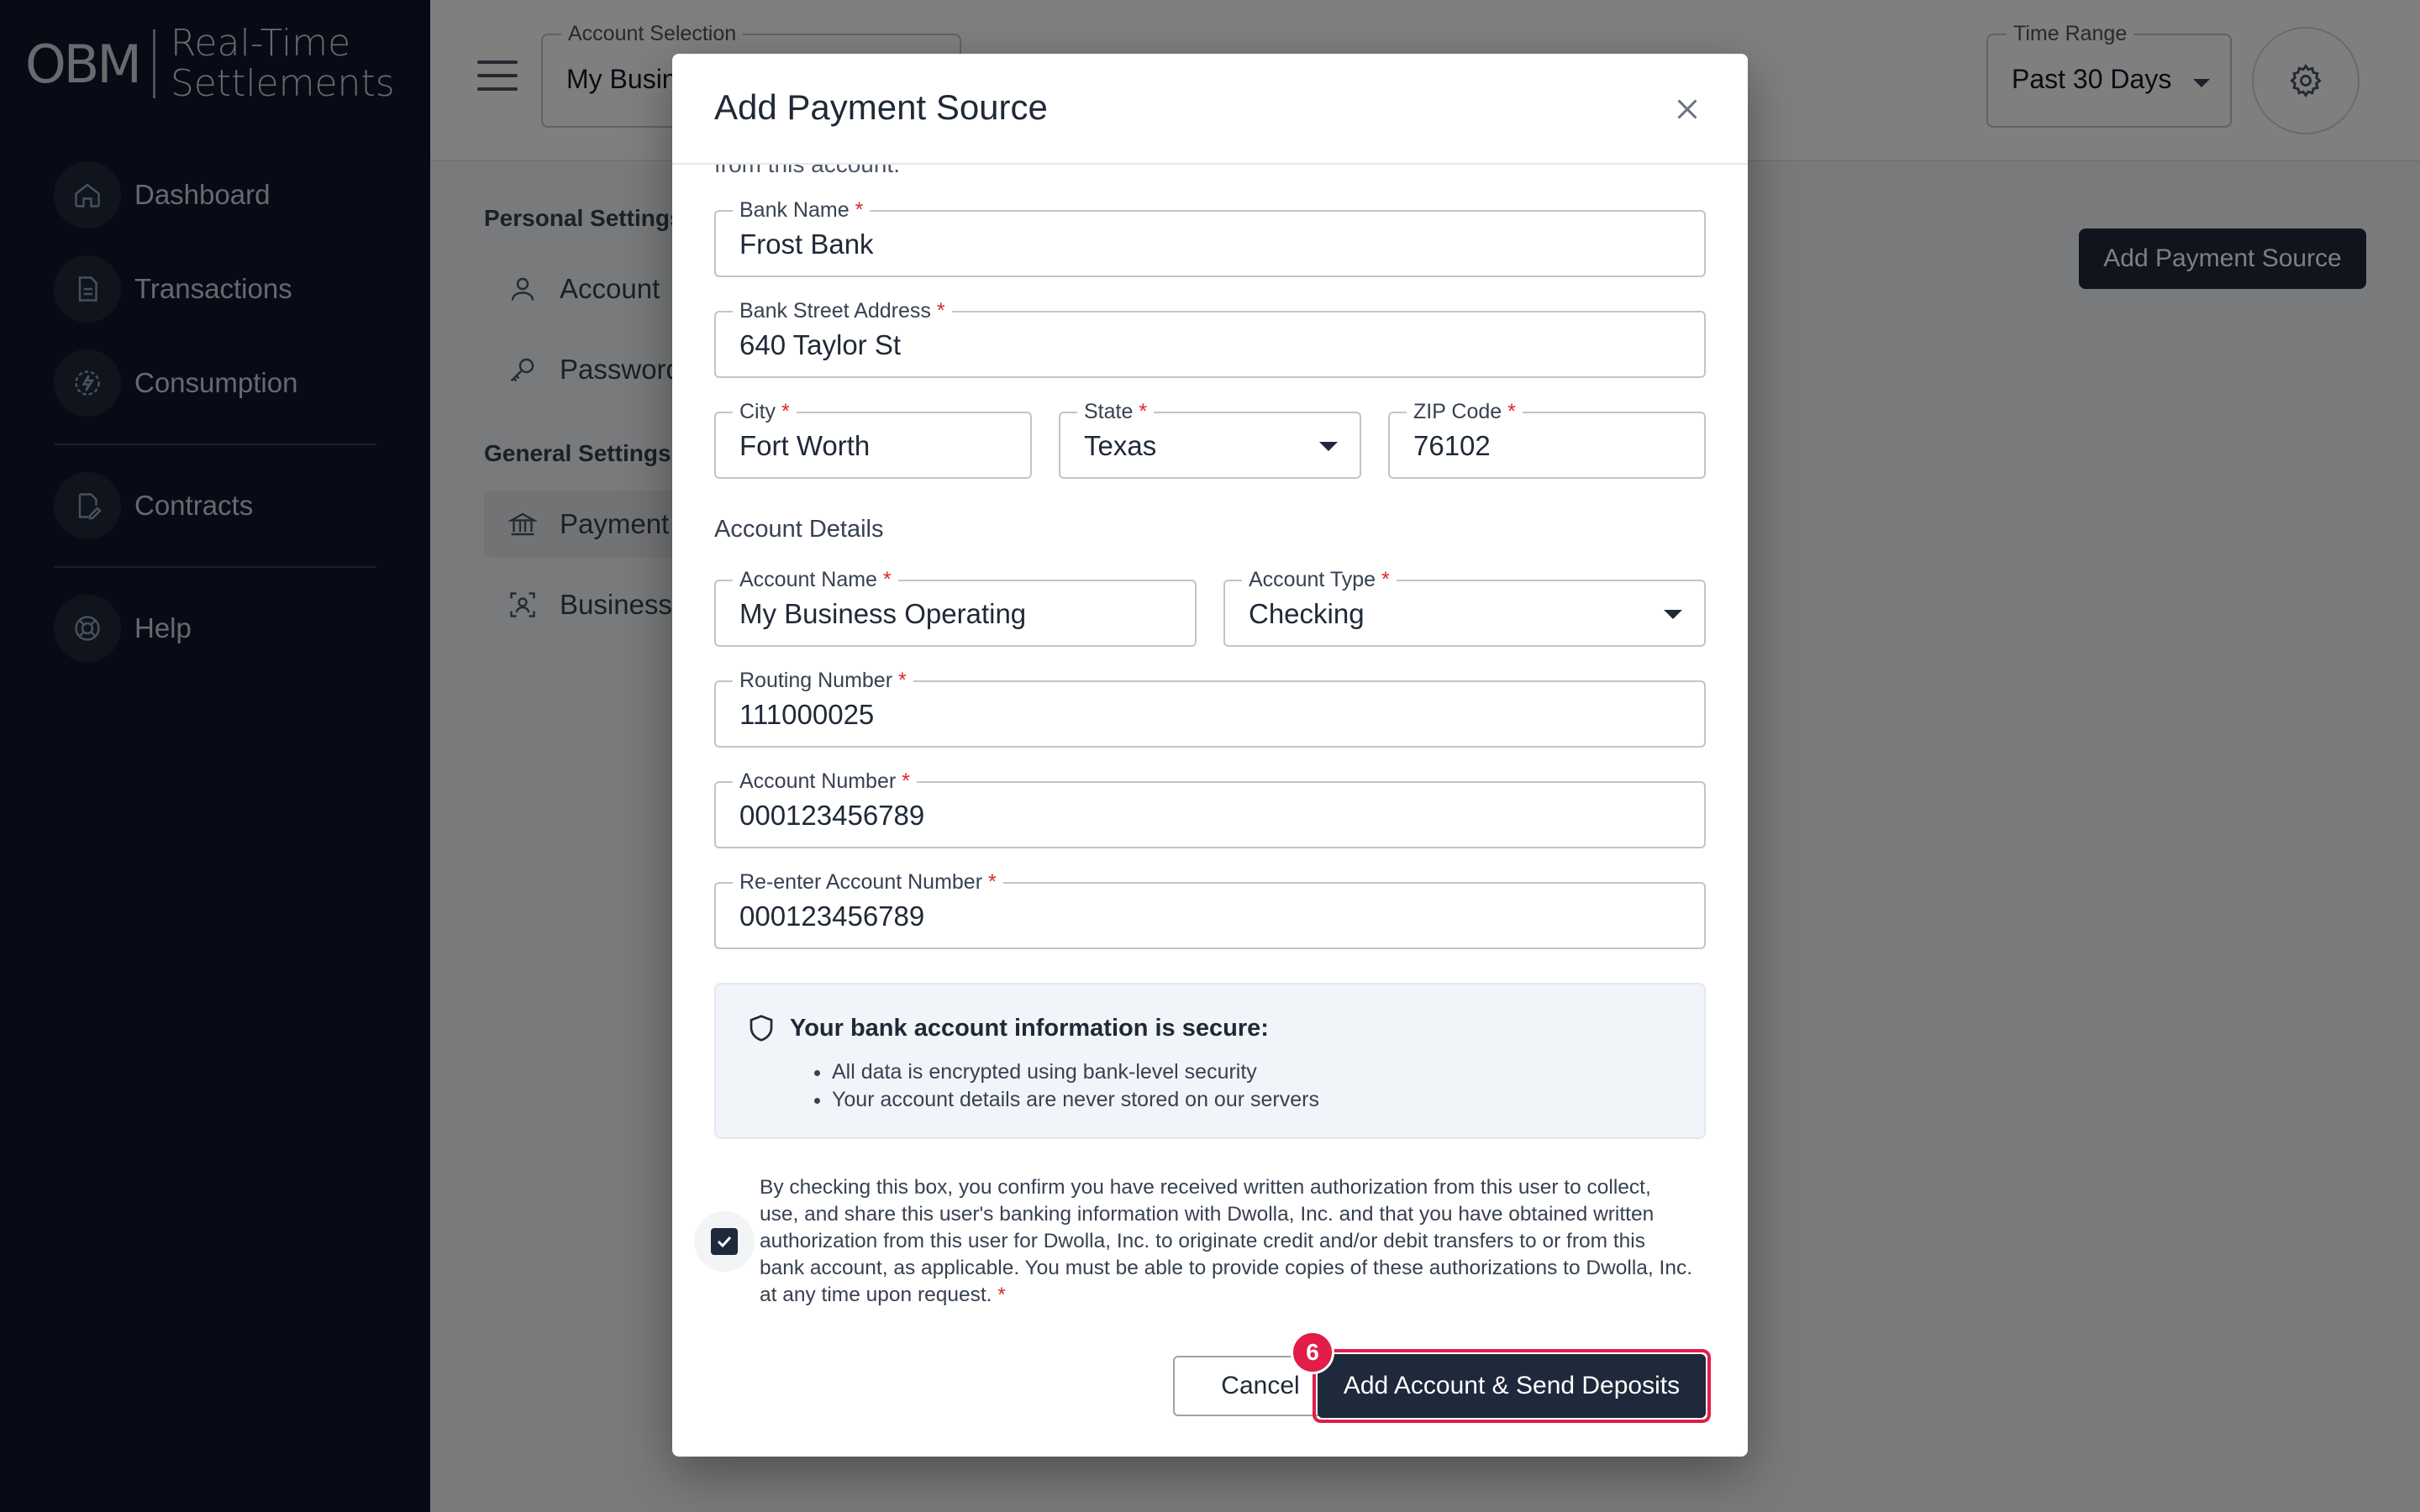 This screenshot has height=1512, width=2420. I want to click on field-label: State *, so click(1116, 412).